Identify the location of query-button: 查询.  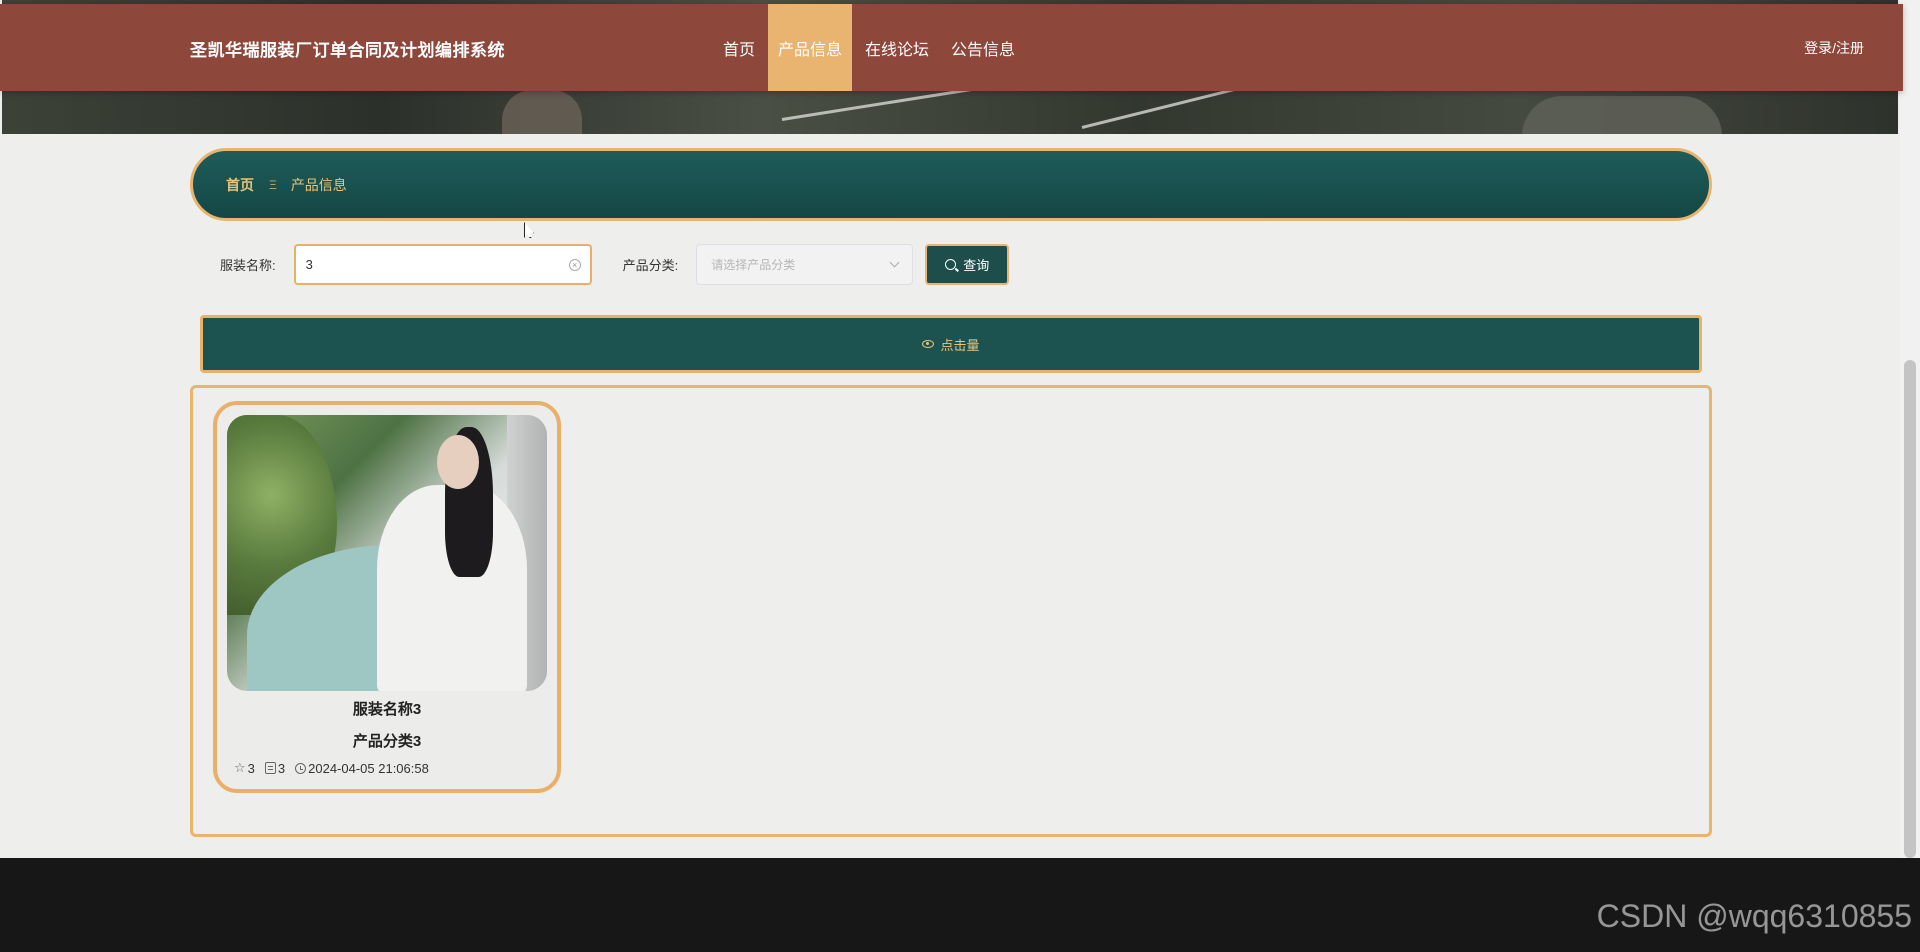
(967, 264).